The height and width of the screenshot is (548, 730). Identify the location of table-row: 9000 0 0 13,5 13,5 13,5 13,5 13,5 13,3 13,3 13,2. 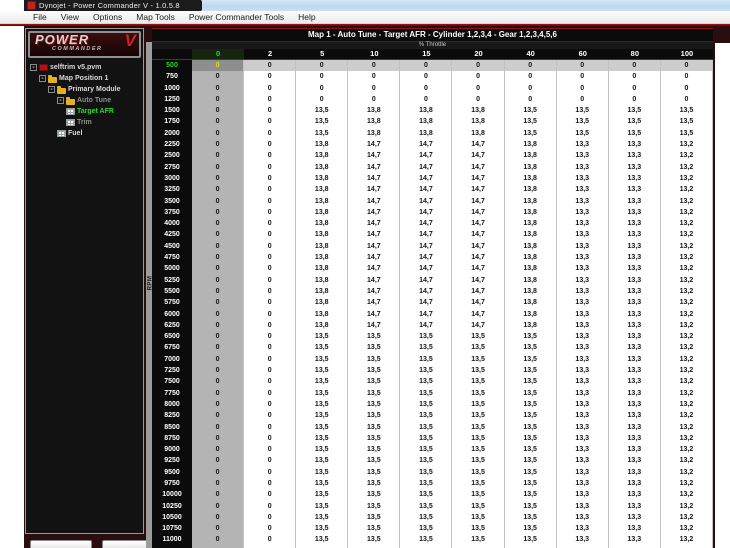
(432, 450).